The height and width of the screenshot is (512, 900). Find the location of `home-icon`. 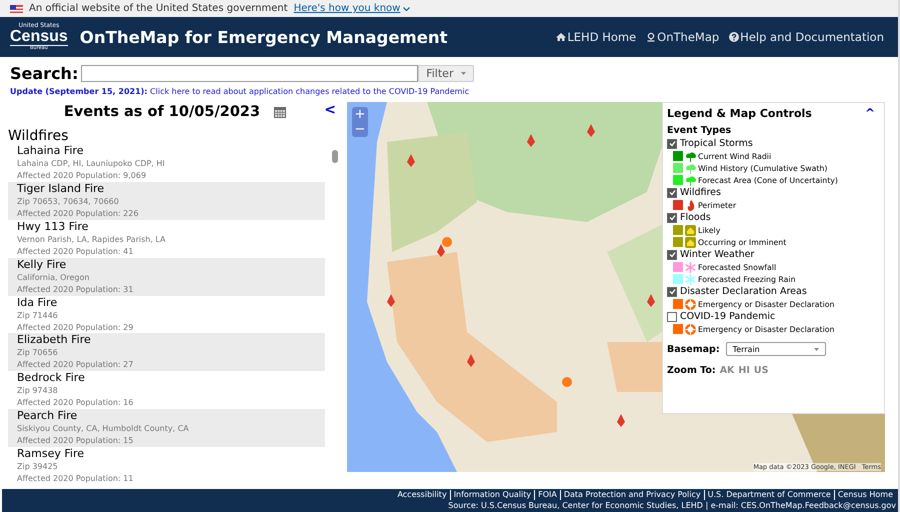

home-icon is located at coordinates (561, 37).